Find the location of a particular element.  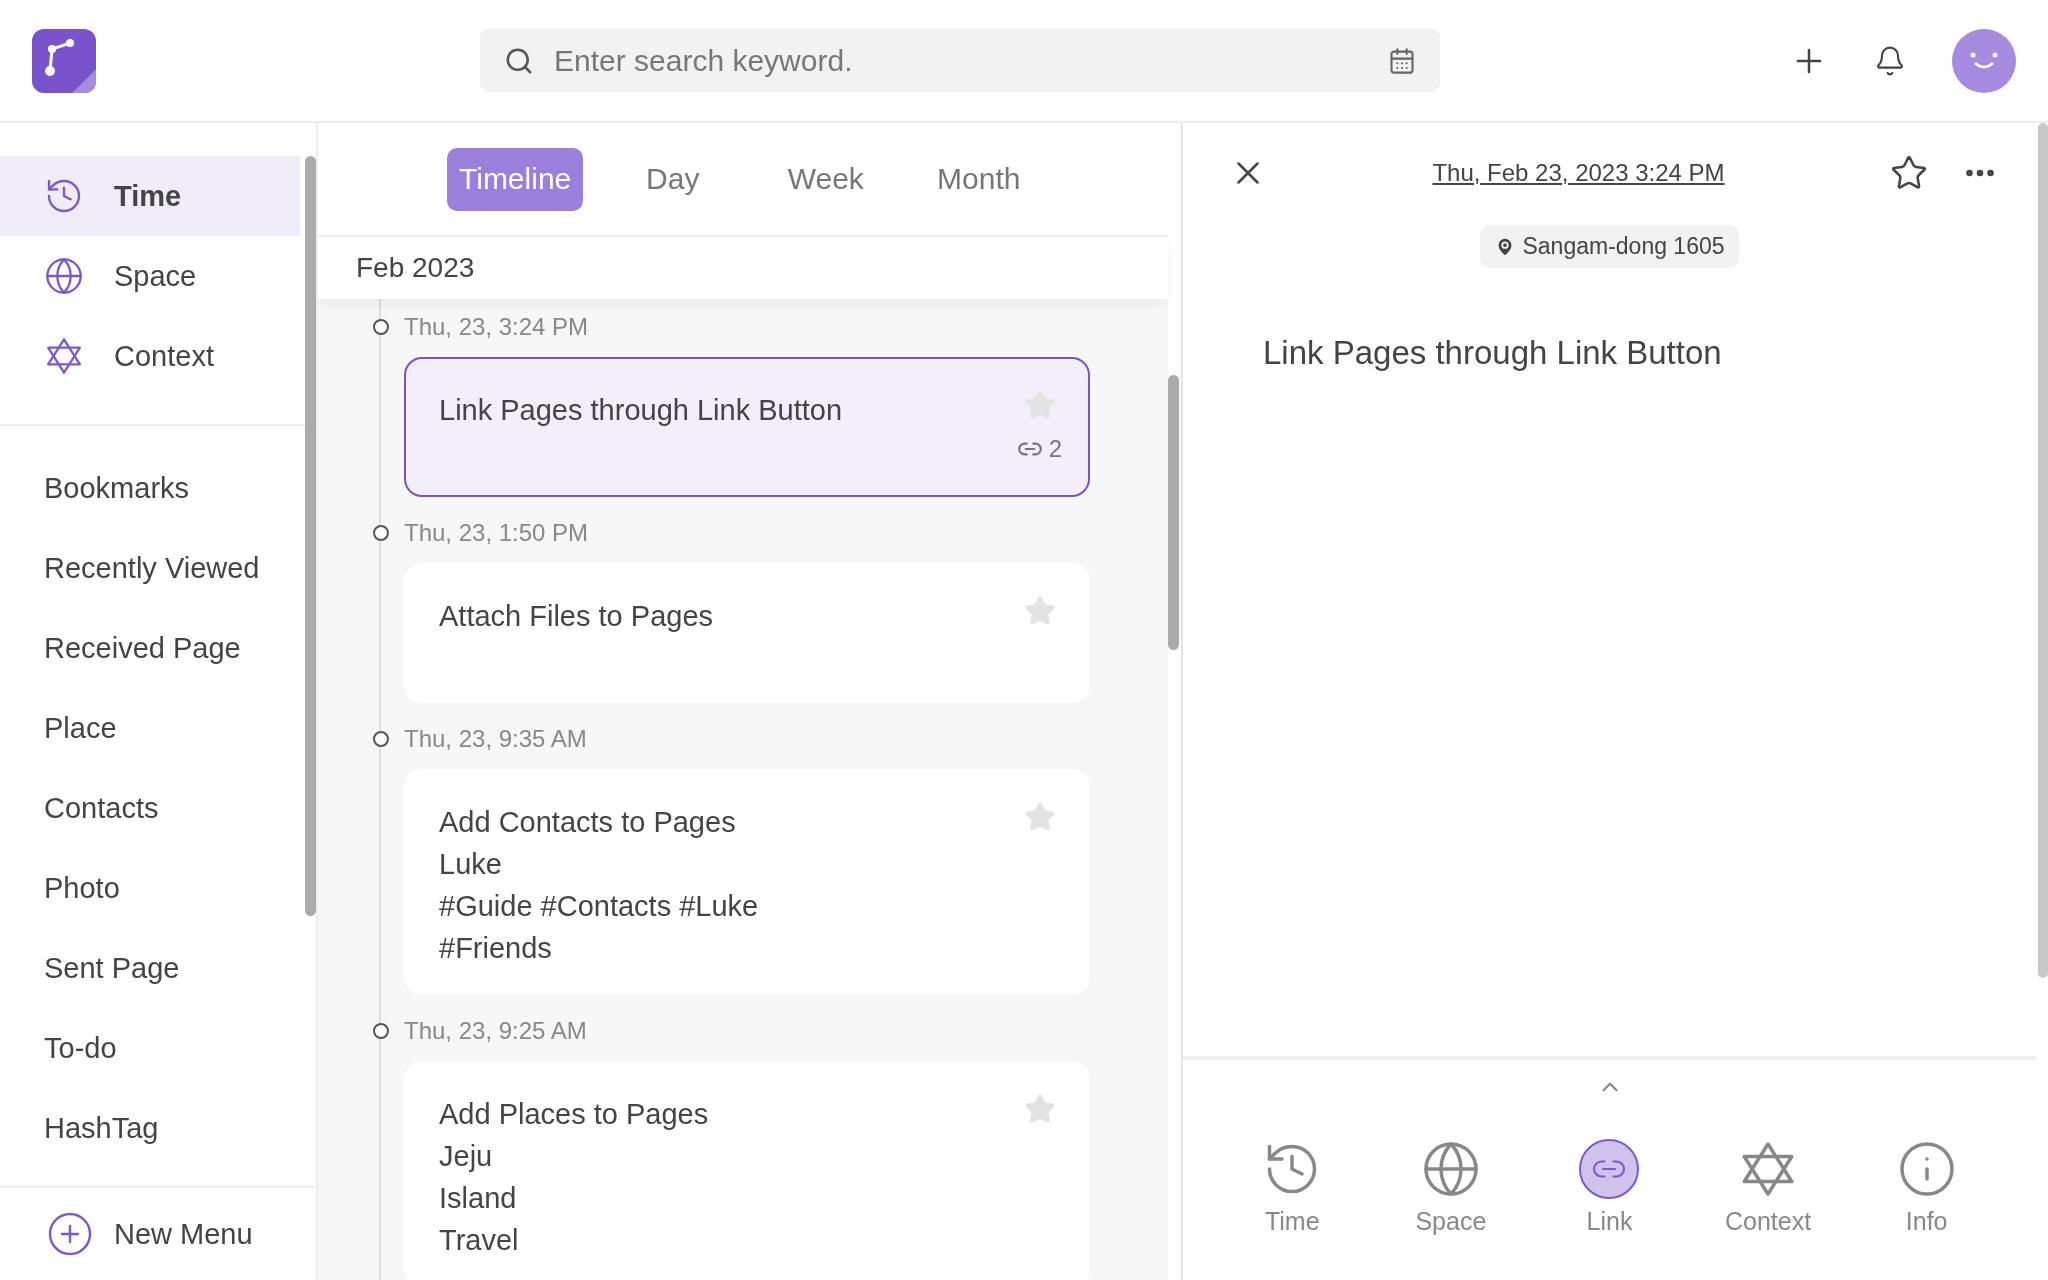

card-title: Add Places to Pages is located at coordinates (574, 1114).